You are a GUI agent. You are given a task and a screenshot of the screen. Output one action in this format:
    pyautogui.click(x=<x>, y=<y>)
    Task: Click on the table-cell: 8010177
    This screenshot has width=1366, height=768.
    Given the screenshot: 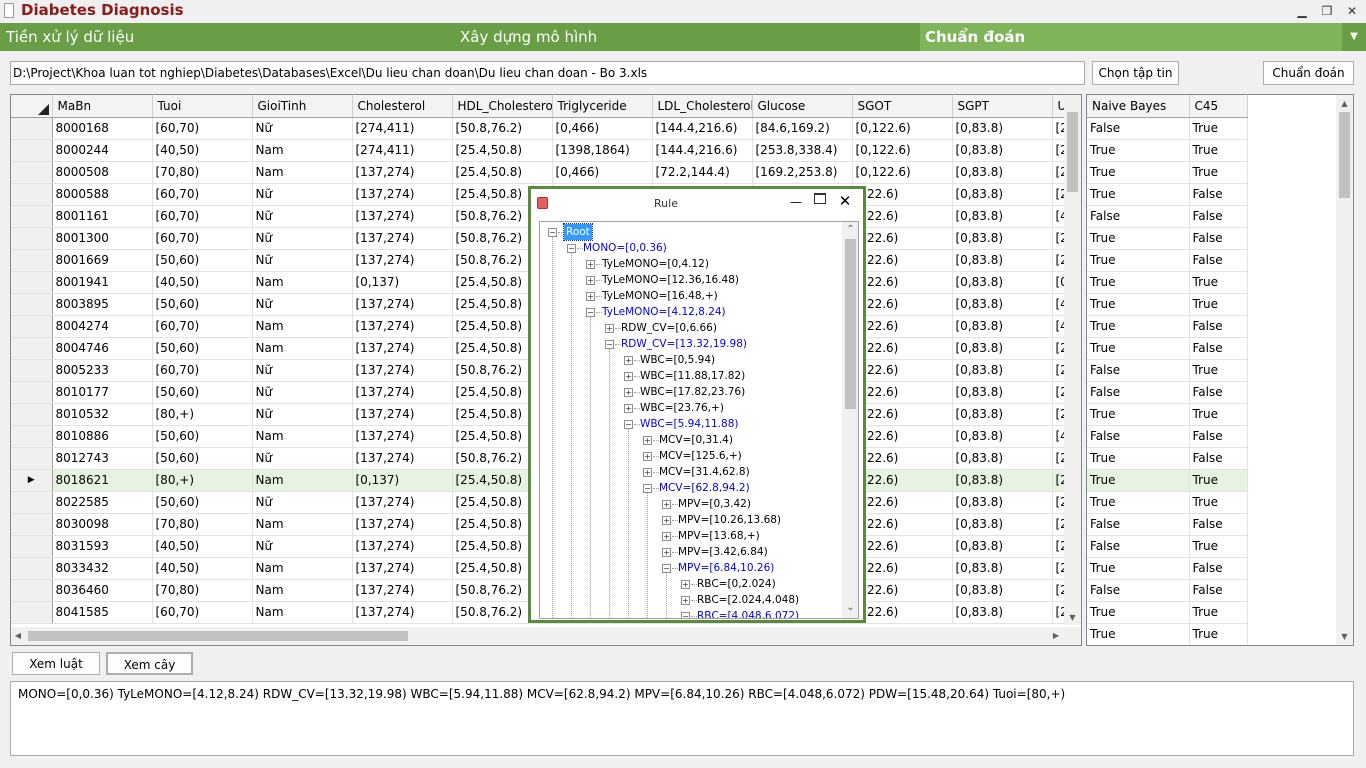 What is the action you would take?
    pyautogui.click(x=102, y=392)
    